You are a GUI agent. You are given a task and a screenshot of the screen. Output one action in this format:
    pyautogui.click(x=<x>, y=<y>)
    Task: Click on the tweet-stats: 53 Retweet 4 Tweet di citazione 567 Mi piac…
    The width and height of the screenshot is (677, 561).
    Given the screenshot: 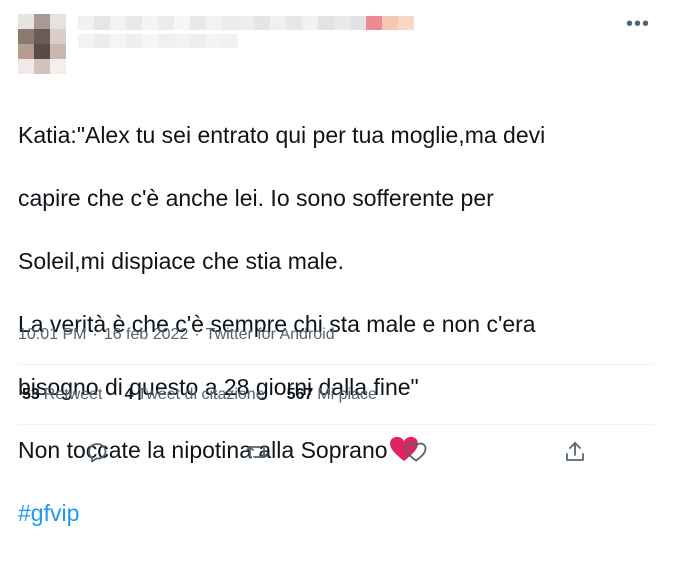 What is the action you would take?
    pyautogui.click(x=199, y=395)
    